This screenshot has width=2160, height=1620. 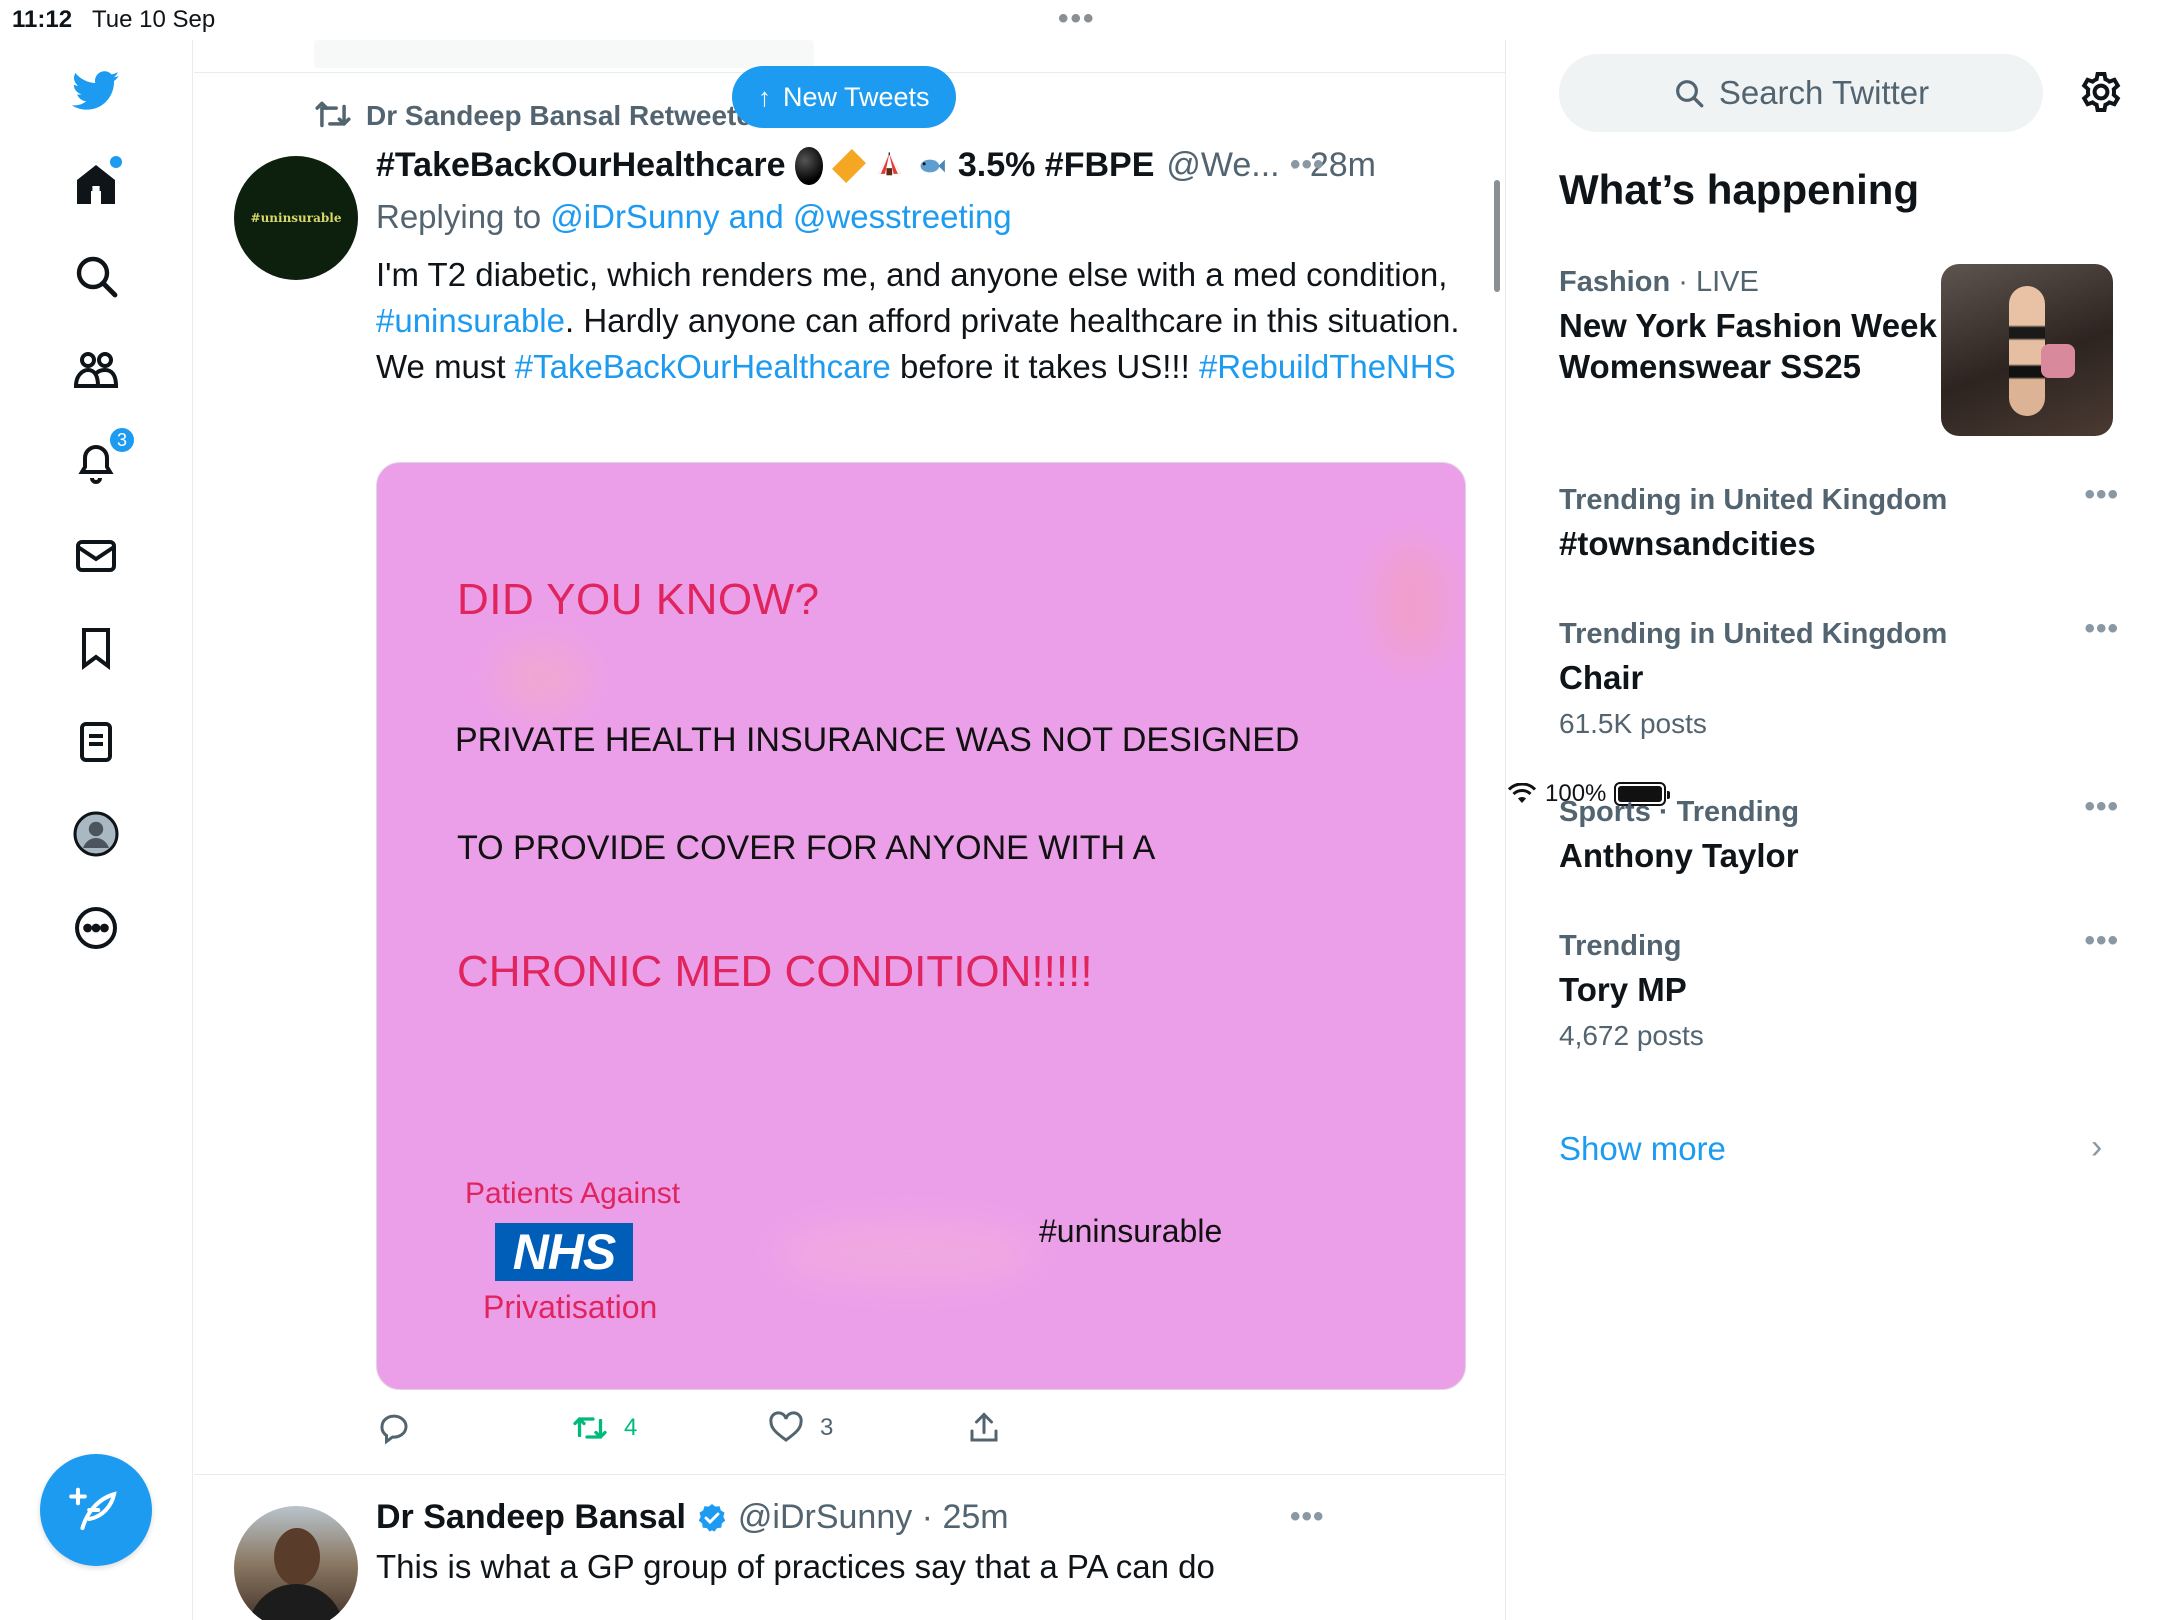 I want to click on circus-tent-emoji-icon, so click(x=889, y=163).